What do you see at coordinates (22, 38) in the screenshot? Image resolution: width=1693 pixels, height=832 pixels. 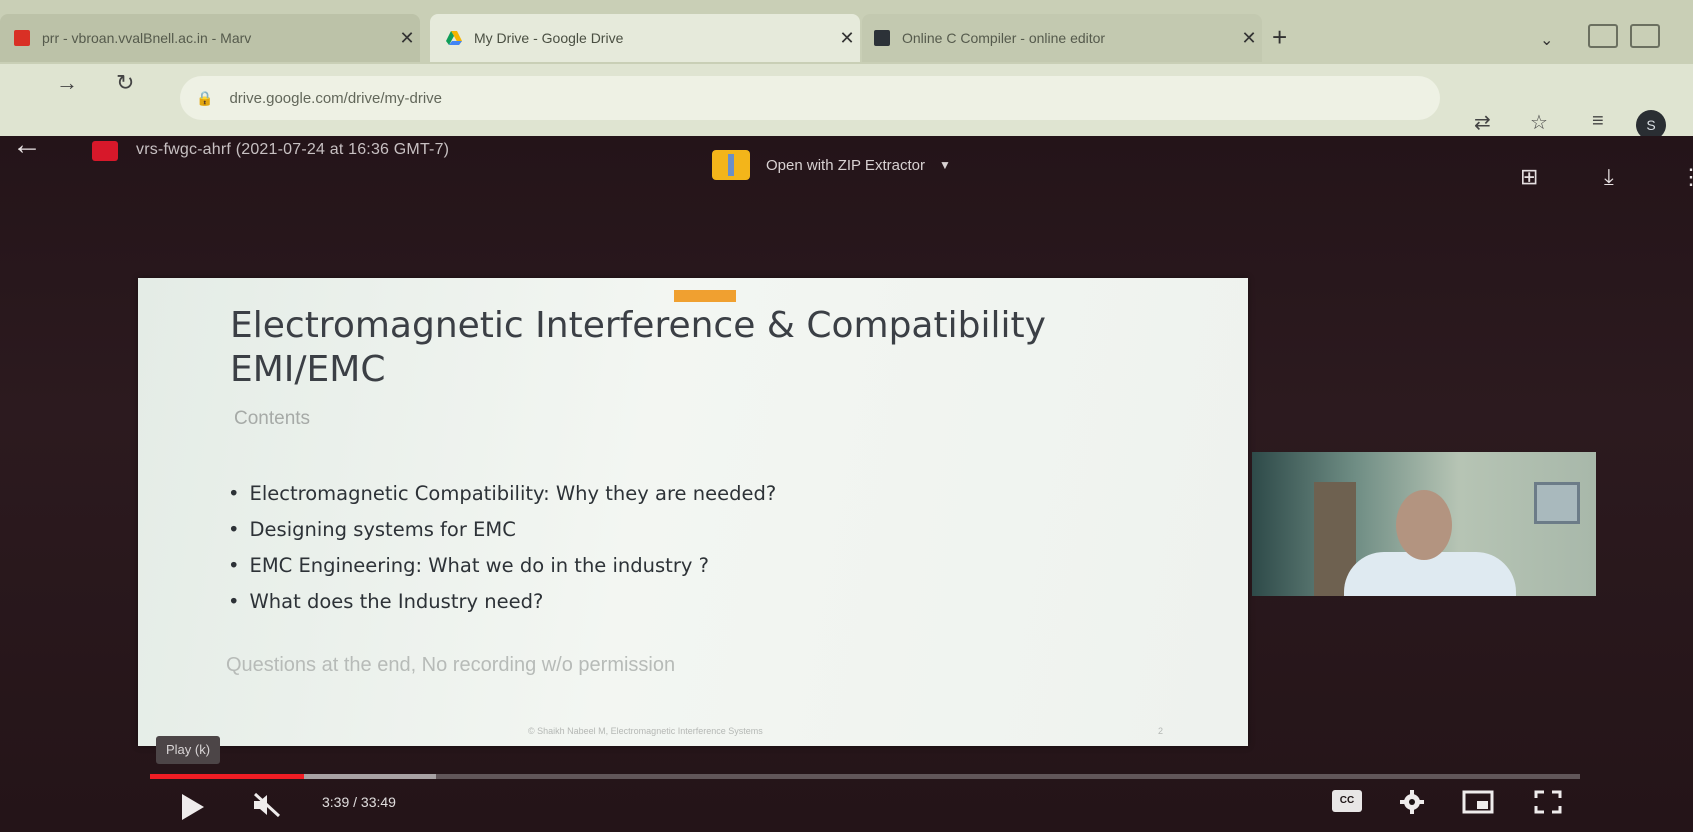 I see `gmail-favicon-icon` at bounding box center [22, 38].